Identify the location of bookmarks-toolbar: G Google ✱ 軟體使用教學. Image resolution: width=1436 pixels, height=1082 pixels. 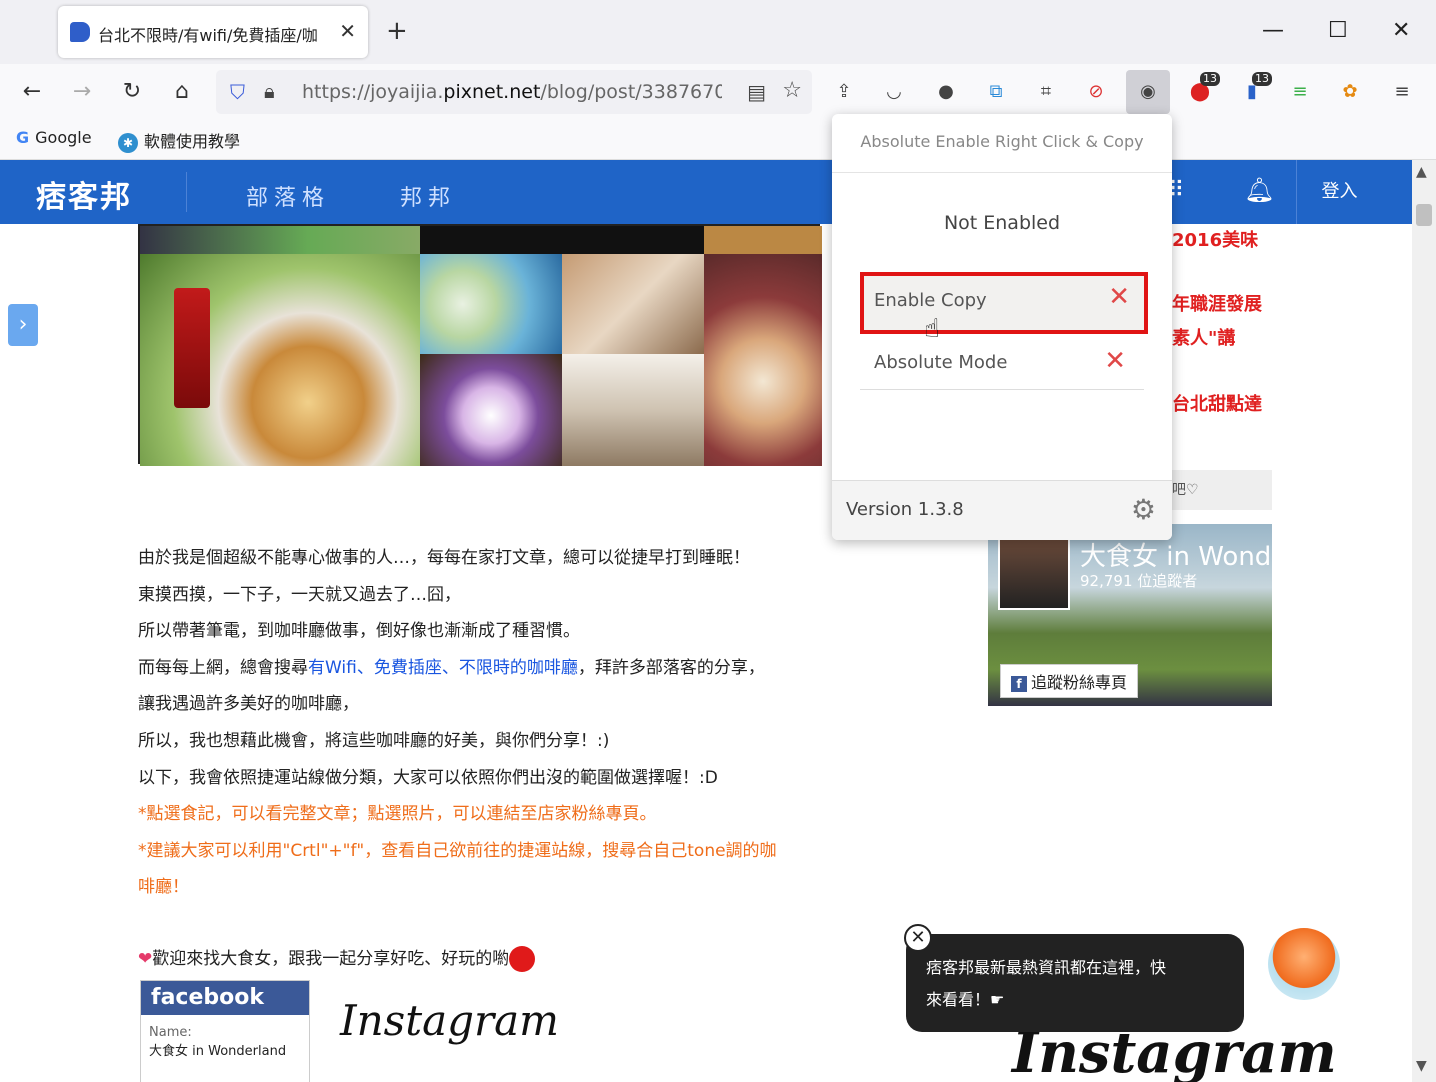
(718, 140).